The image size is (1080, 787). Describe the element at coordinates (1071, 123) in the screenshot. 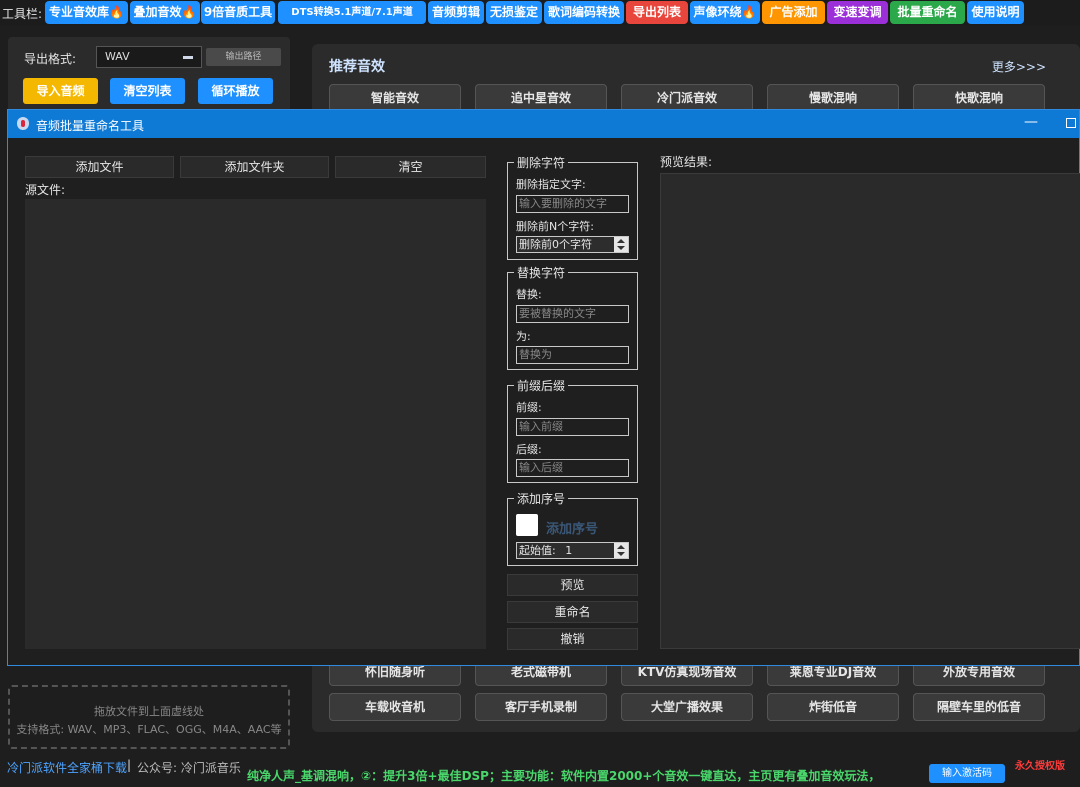

I see `maximize-icon` at that location.